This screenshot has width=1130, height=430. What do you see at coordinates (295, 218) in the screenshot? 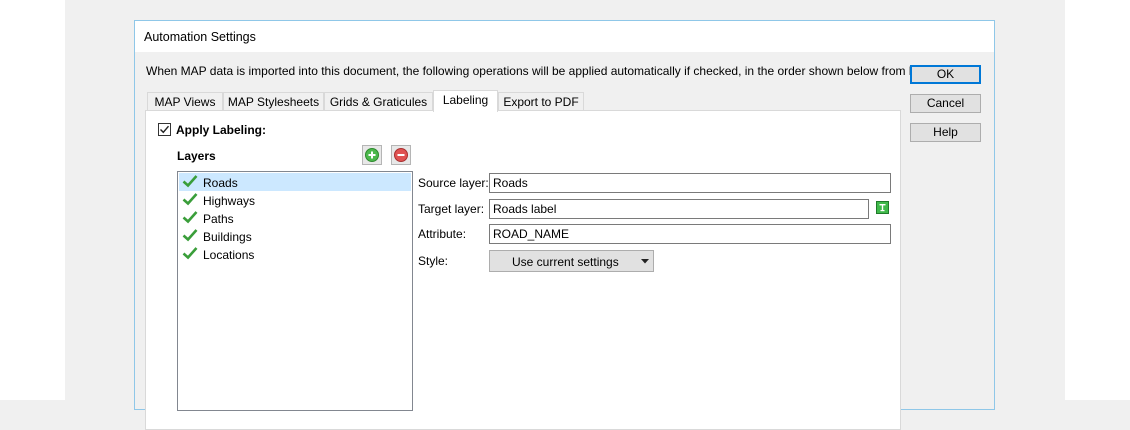
I see `list-item: Paths` at bounding box center [295, 218].